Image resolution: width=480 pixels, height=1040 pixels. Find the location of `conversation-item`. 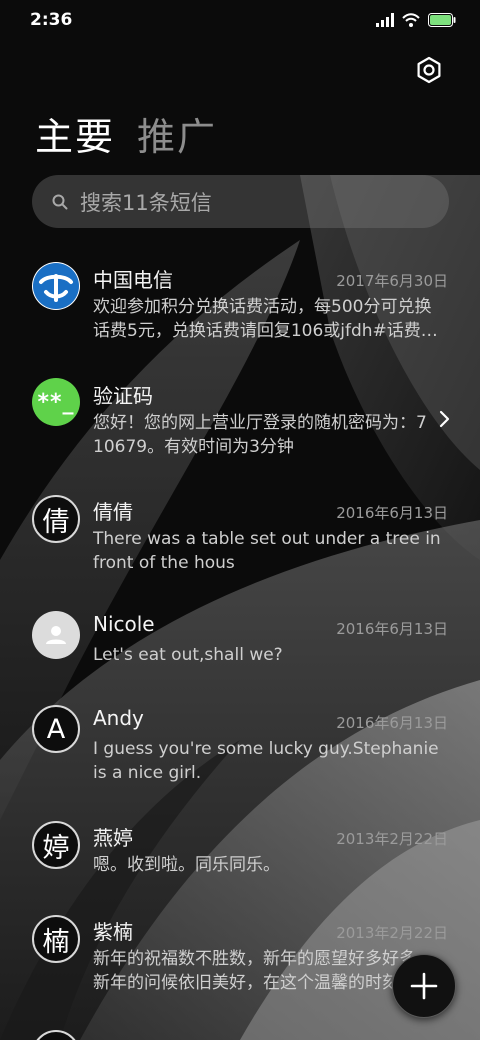

conversation-item is located at coordinates (240, 1028).